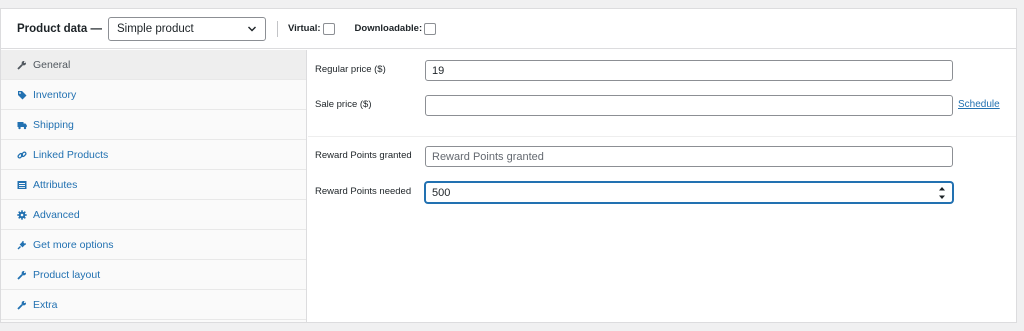 This screenshot has height=331, width=1024. Describe the element at coordinates (689, 70) in the screenshot. I see `regular-price-input: 19` at that location.